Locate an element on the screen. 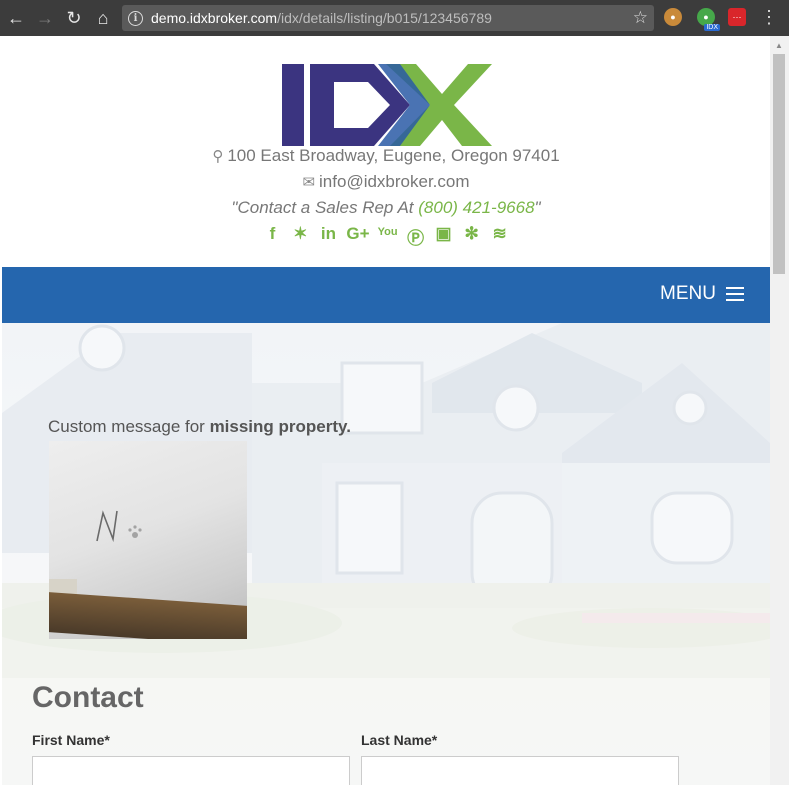 This screenshot has height=785, width=789. star-icon: ☆ is located at coordinates (640, 18).